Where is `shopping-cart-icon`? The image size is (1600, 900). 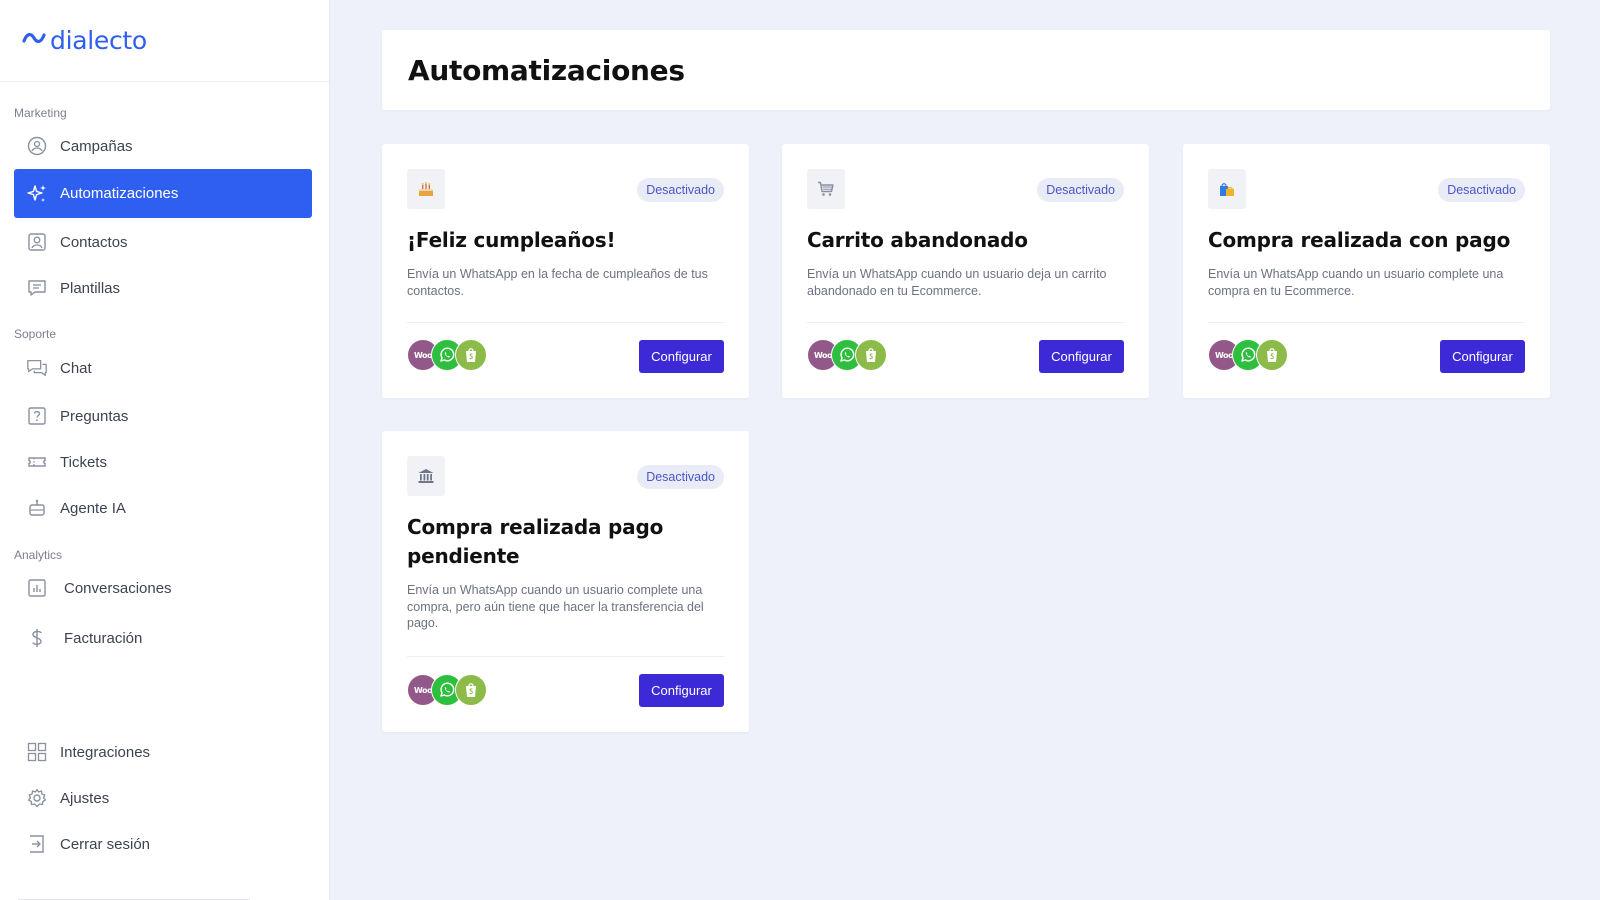
shopping-cart-icon is located at coordinates (826, 189).